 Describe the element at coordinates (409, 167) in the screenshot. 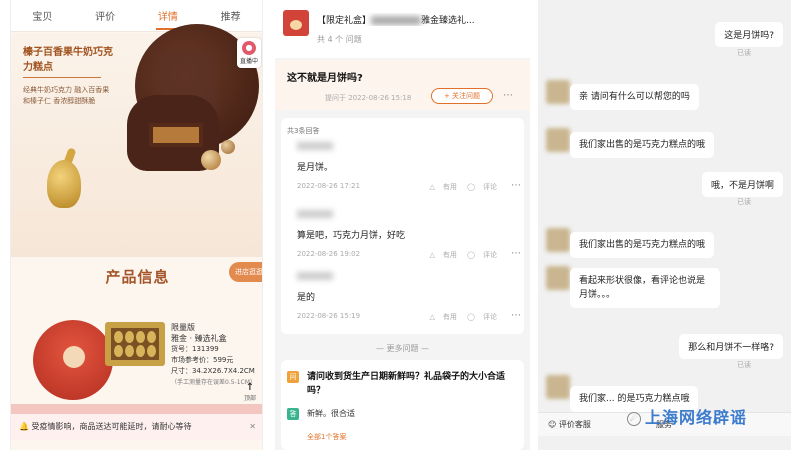

I see `answer-item: 是月饼。 2022-08-26 17:21 △ 有用 ◯ 评论 ⋯` at that location.